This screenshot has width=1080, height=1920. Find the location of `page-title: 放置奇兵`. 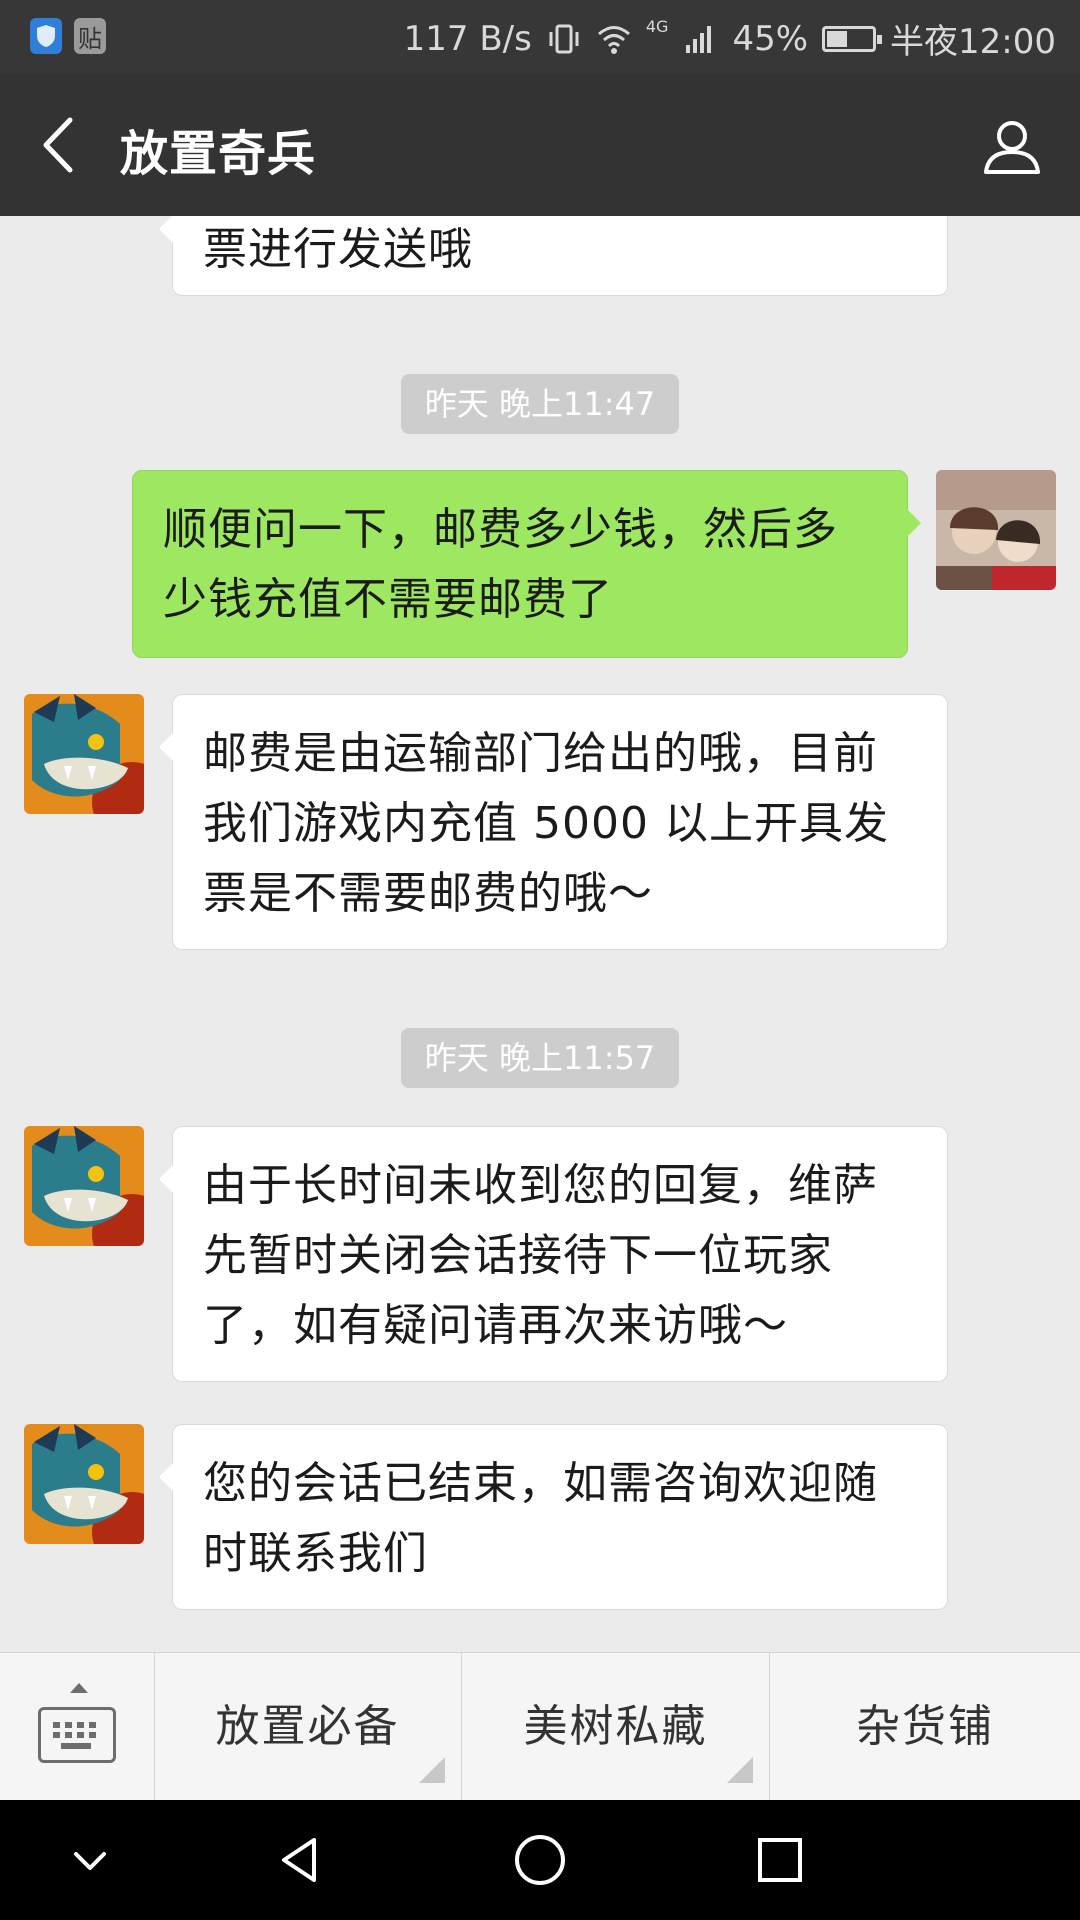

page-title: 放置奇兵 is located at coordinates (218, 154).